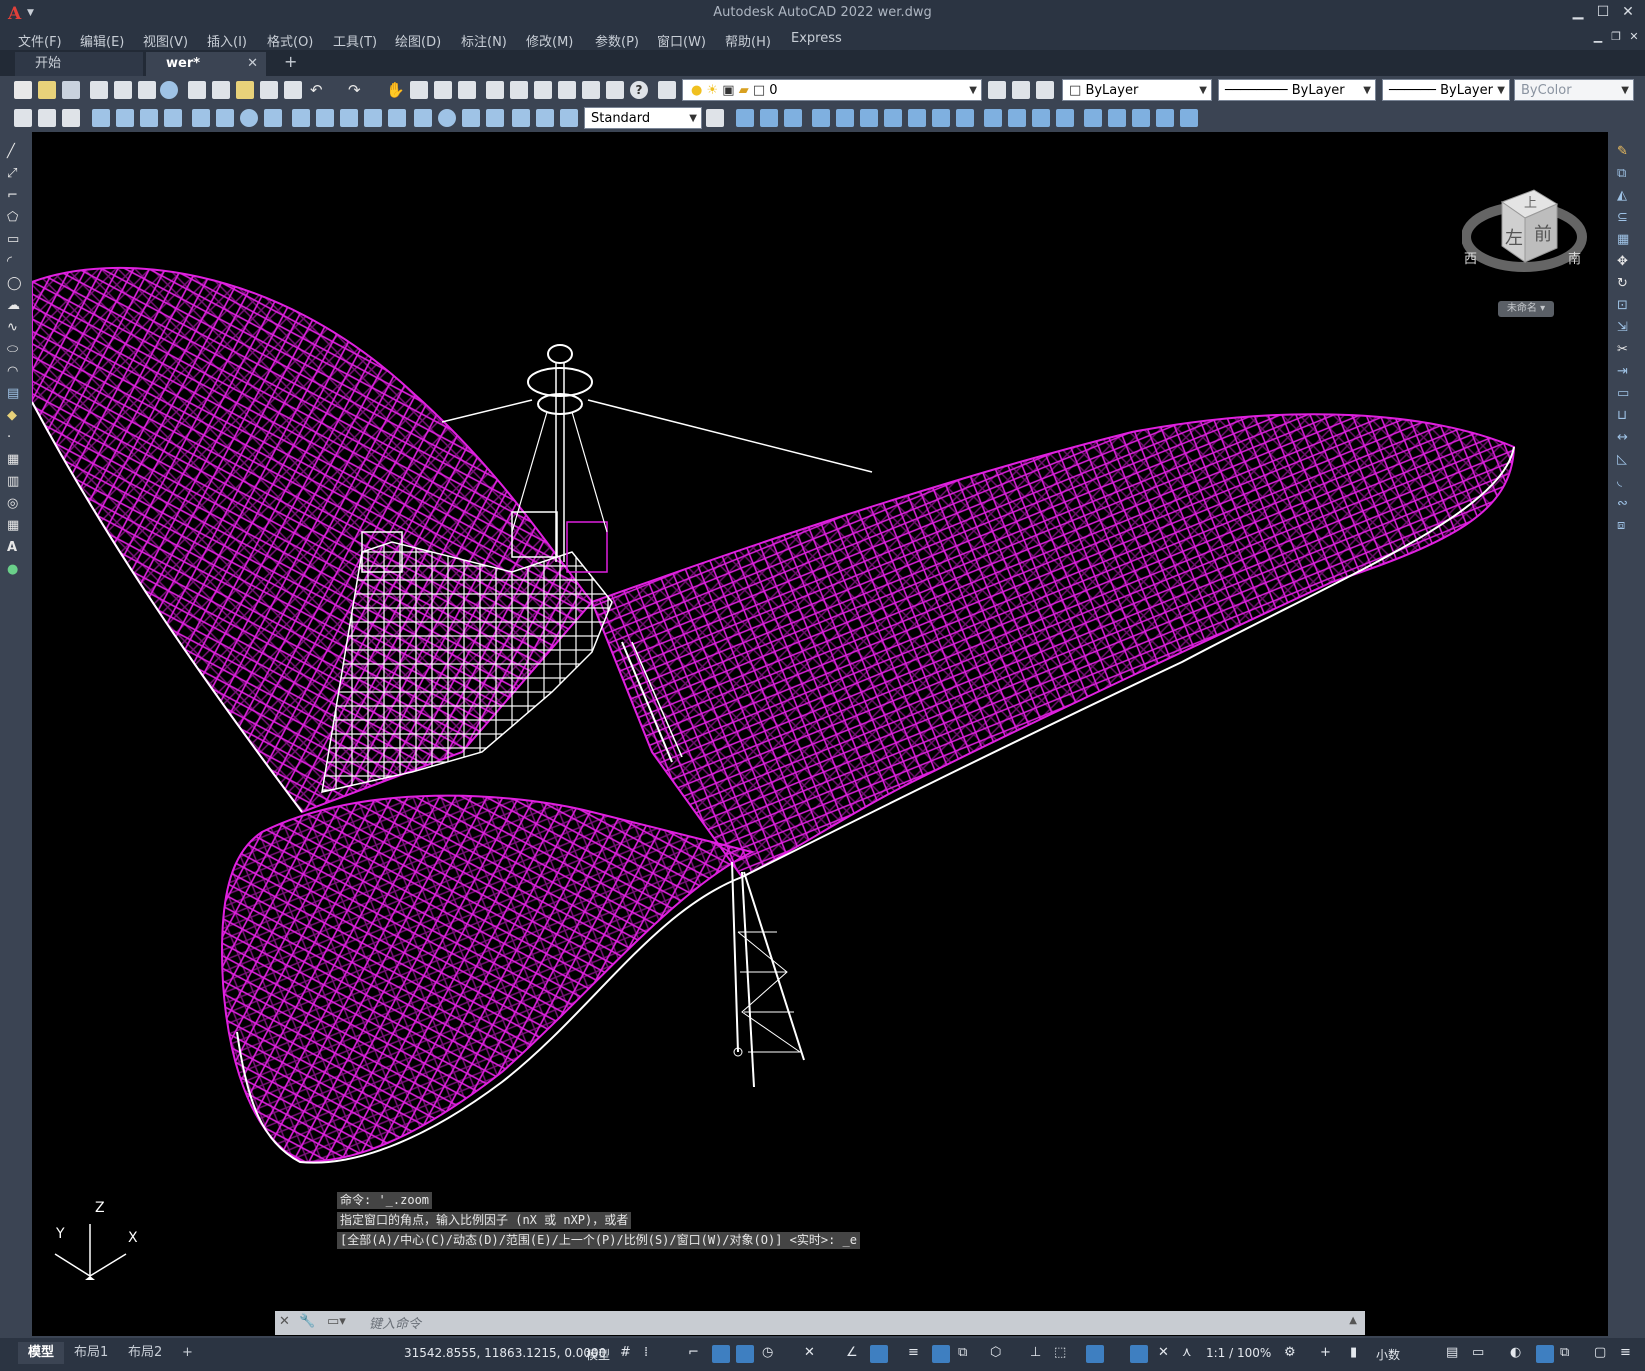 The image size is (1645, 1371). I want to click on jogged-linear-icon, so click(495, 118).